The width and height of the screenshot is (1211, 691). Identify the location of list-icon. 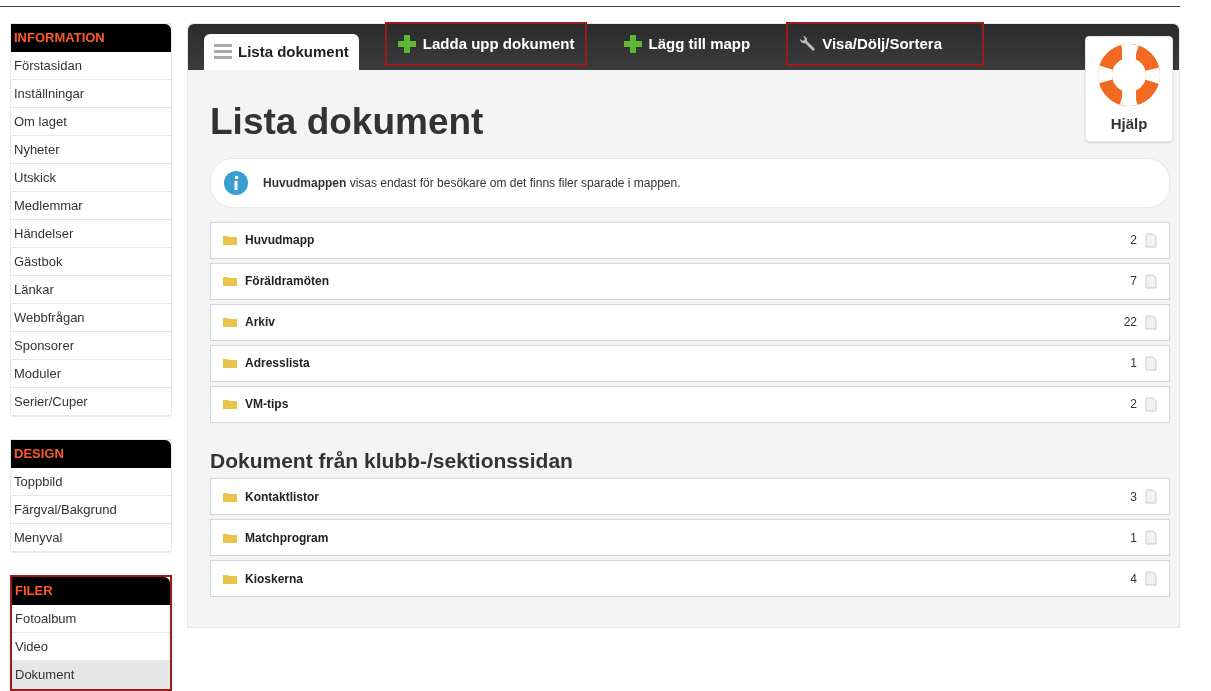
(223, 52).